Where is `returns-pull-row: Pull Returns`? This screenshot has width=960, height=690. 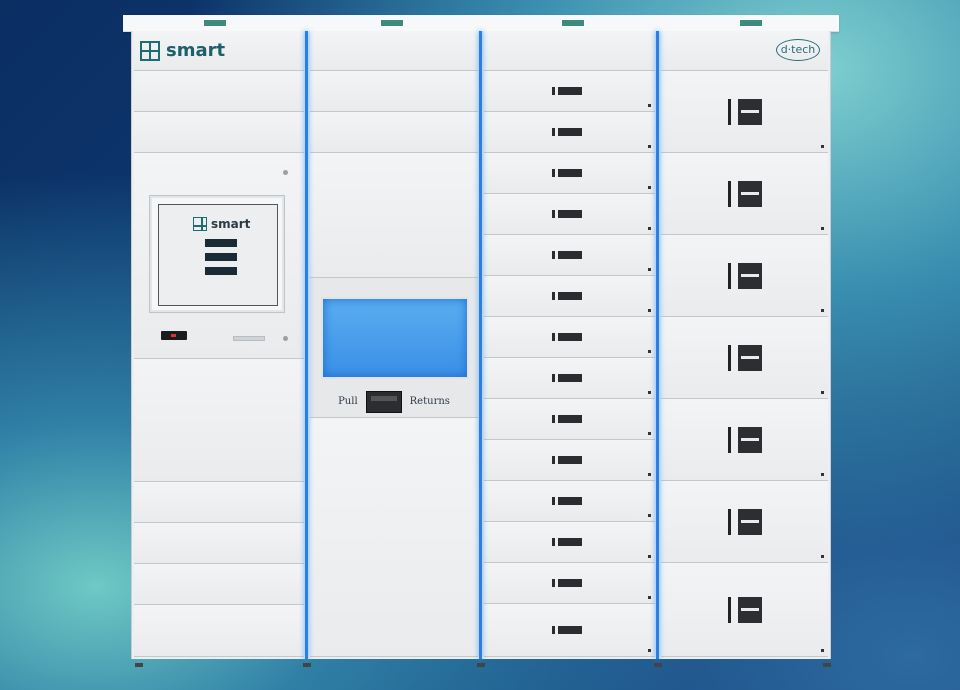
returns-pull-row: Pull Returns is located at coordinates (394, 401).